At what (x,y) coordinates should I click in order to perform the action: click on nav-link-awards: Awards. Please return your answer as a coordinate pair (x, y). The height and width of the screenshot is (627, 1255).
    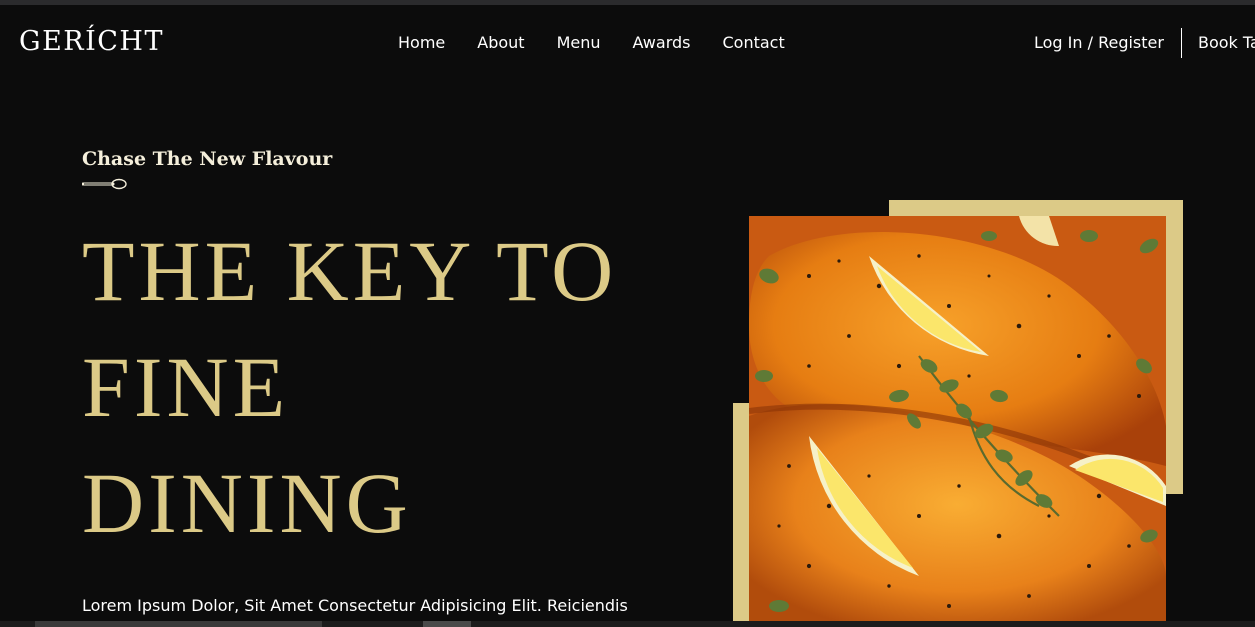
    Looking at the image, I should click on (662, 43).